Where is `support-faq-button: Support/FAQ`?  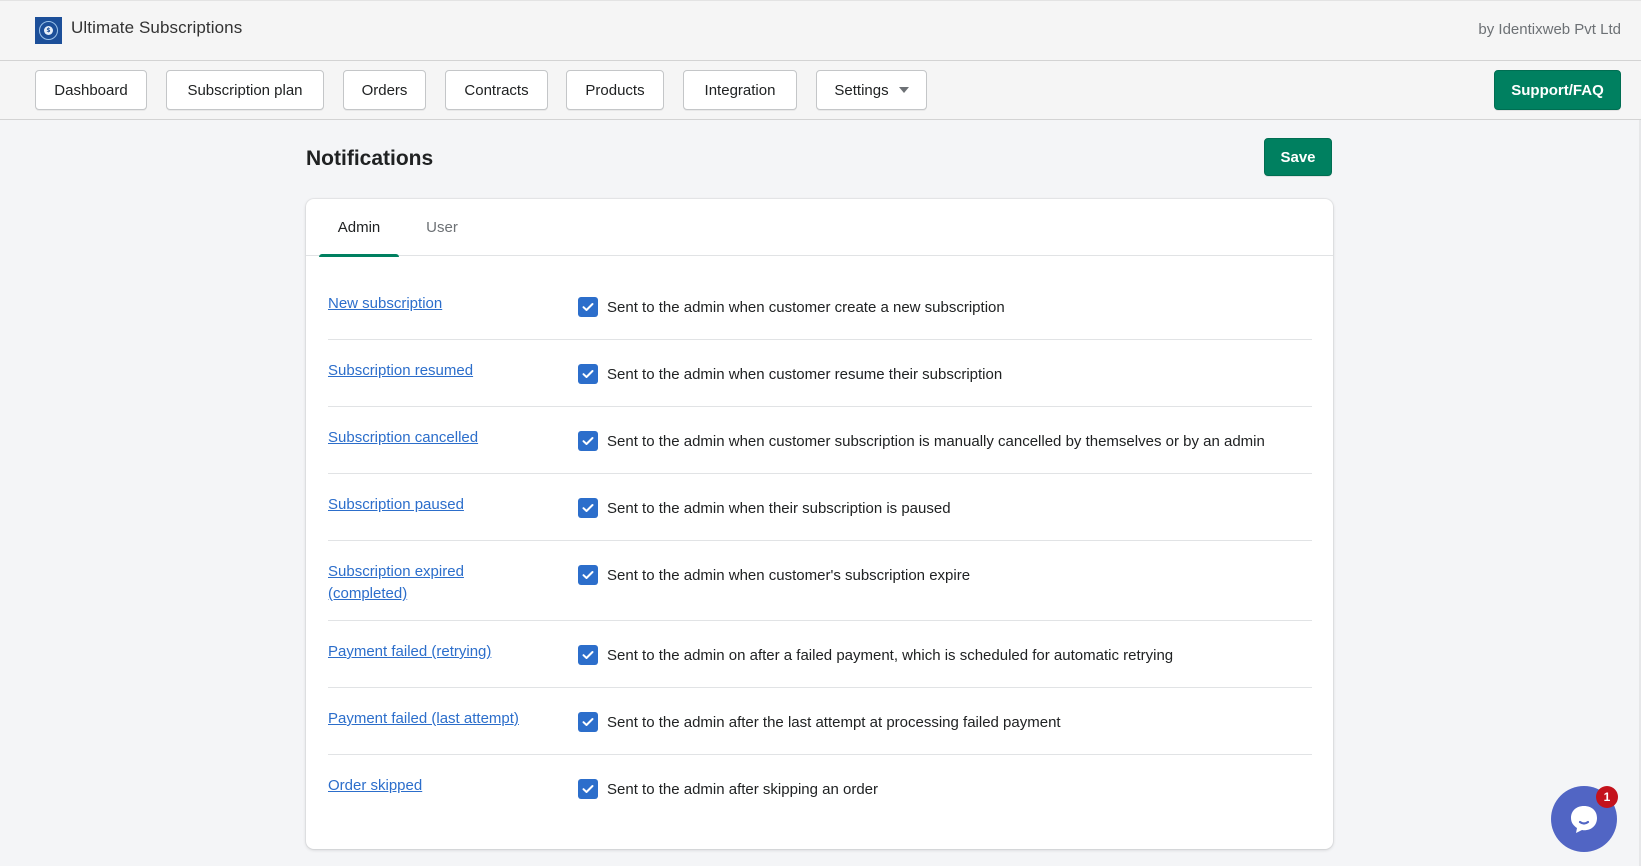 support-faq-button: Support/FAQ is located at coordinates (1557, 90).